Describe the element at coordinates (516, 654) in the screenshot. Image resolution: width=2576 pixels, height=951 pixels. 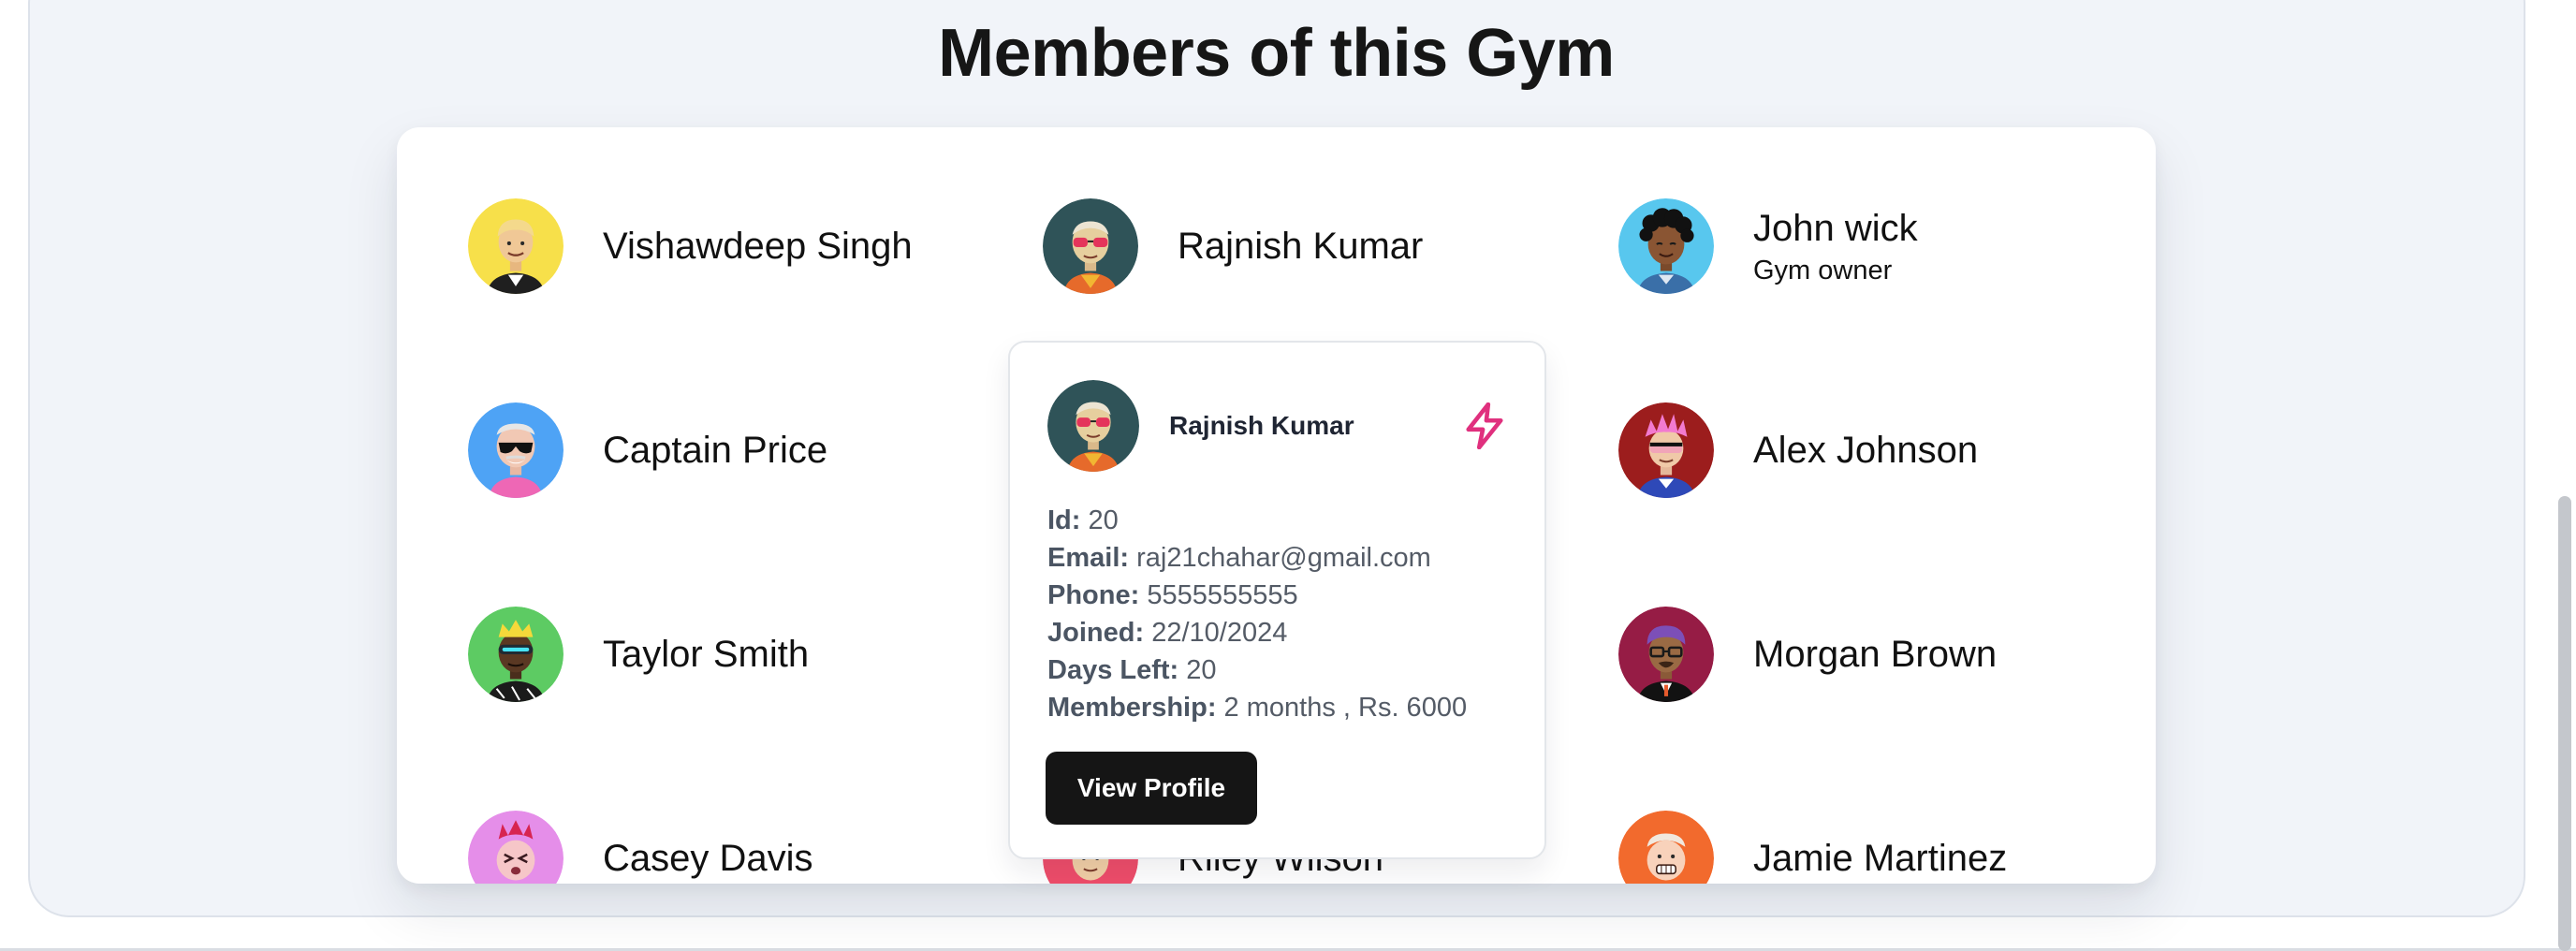
I see `avatar-crown-visor-icon` at that location.